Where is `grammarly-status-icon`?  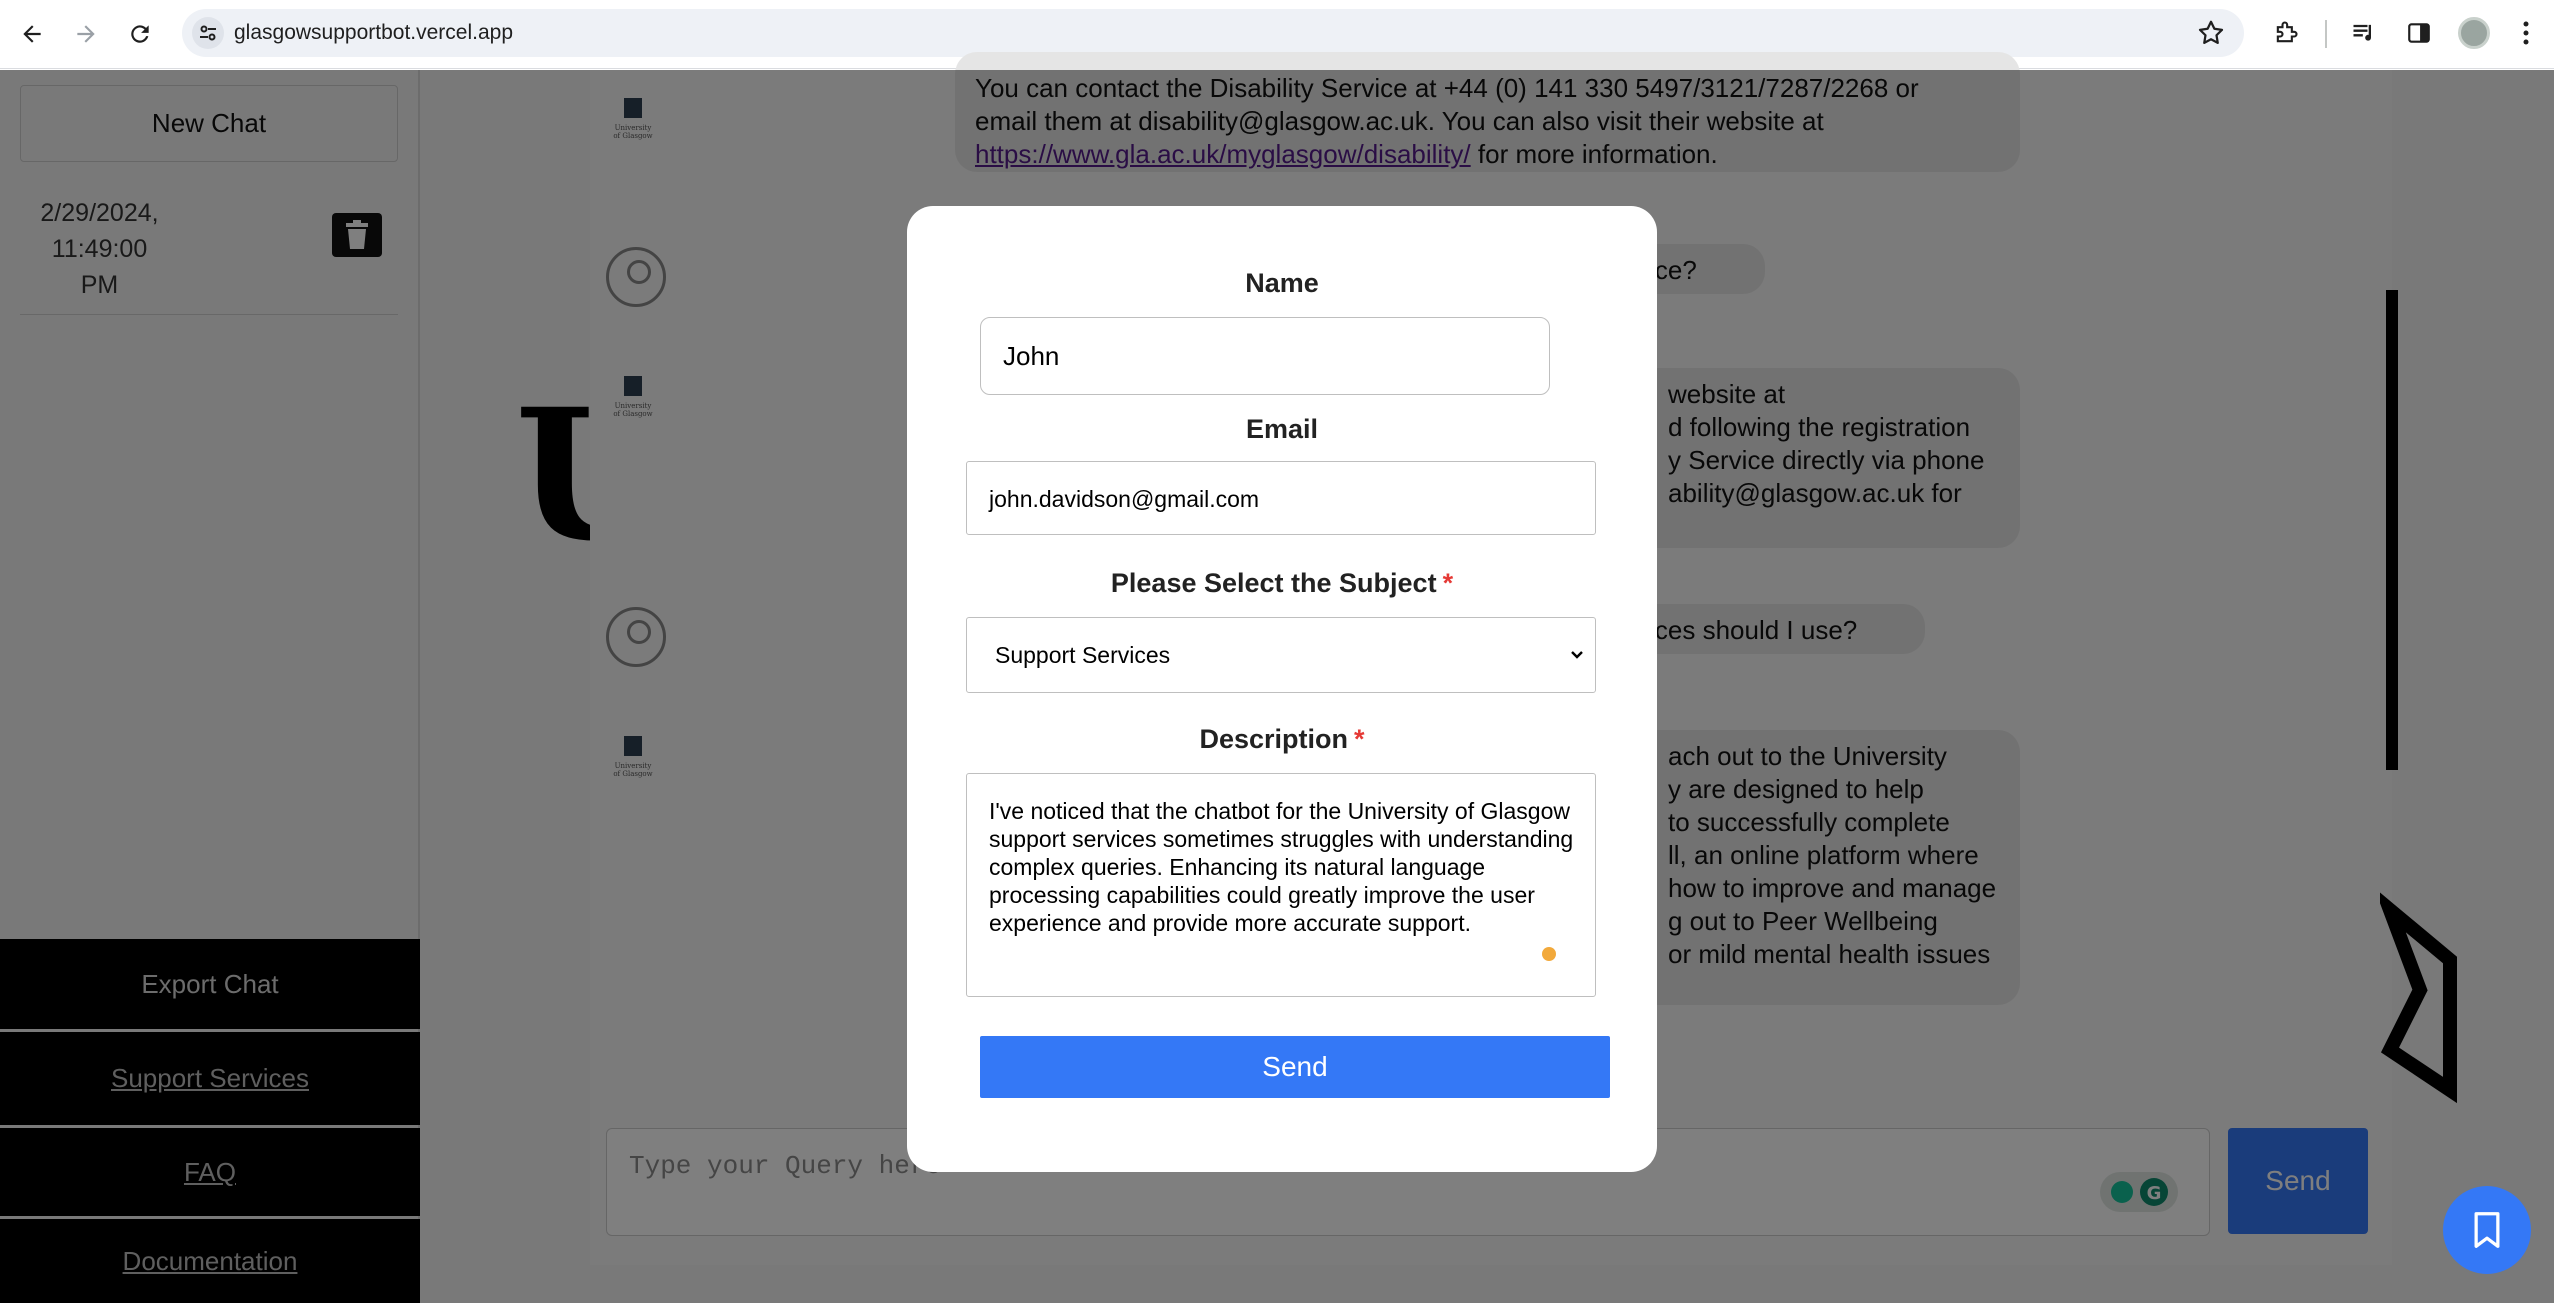 grammarly-status-icon is located at coordinates (1549, 954).